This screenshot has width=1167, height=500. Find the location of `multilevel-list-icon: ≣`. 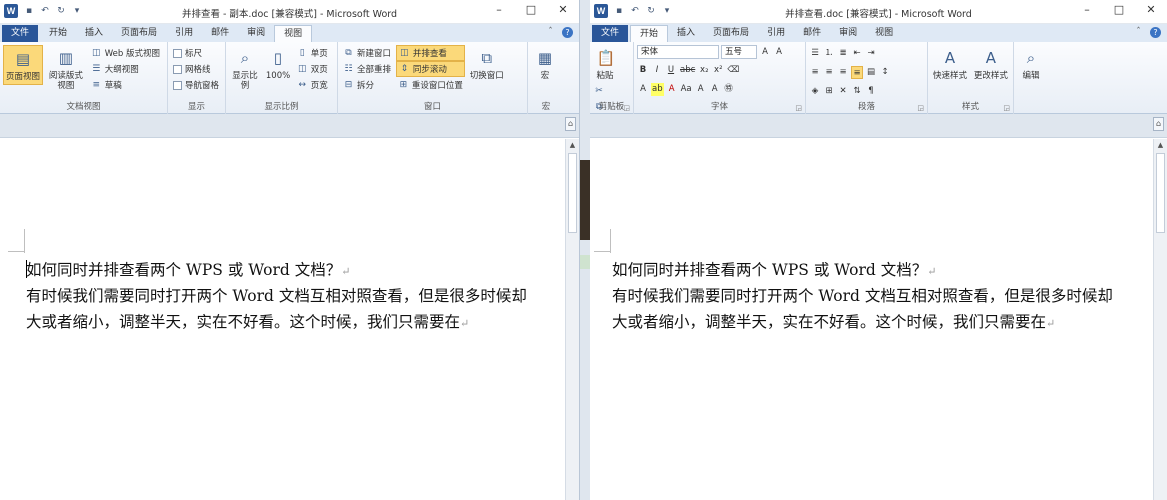

multilevel-list-icon: ≣ is located at coordinates (843, 53).